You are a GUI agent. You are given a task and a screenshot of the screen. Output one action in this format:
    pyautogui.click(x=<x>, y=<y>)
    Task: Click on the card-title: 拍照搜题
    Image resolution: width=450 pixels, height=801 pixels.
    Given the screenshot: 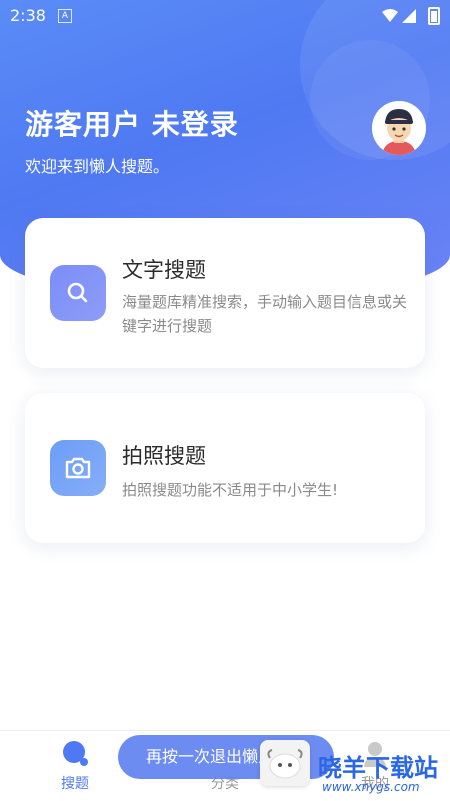 What is the action you would take?
    pyautogui.click(x=164, y=456)
    